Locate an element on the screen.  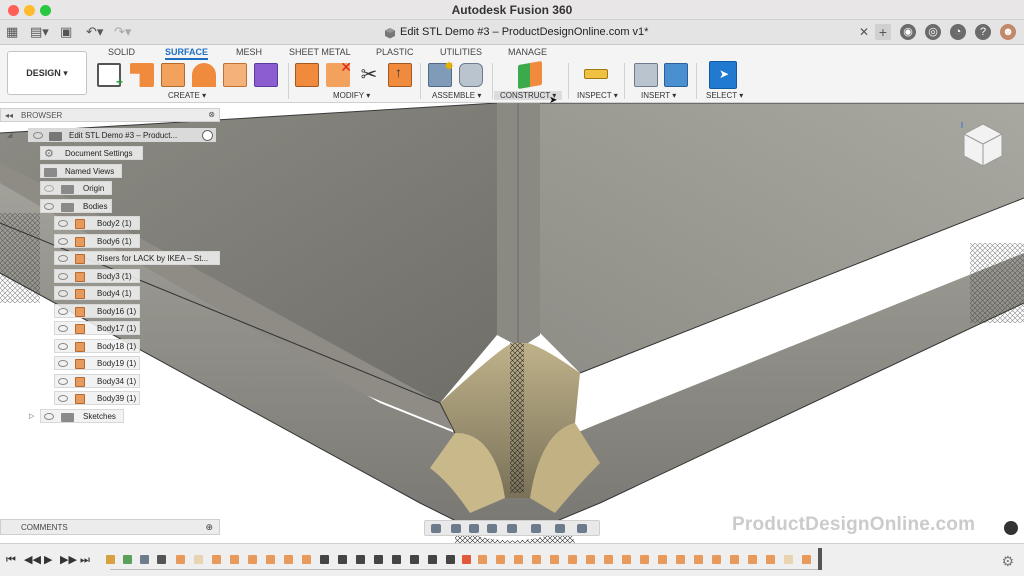
loft-surface-icon is located at coordinates (235, 75).